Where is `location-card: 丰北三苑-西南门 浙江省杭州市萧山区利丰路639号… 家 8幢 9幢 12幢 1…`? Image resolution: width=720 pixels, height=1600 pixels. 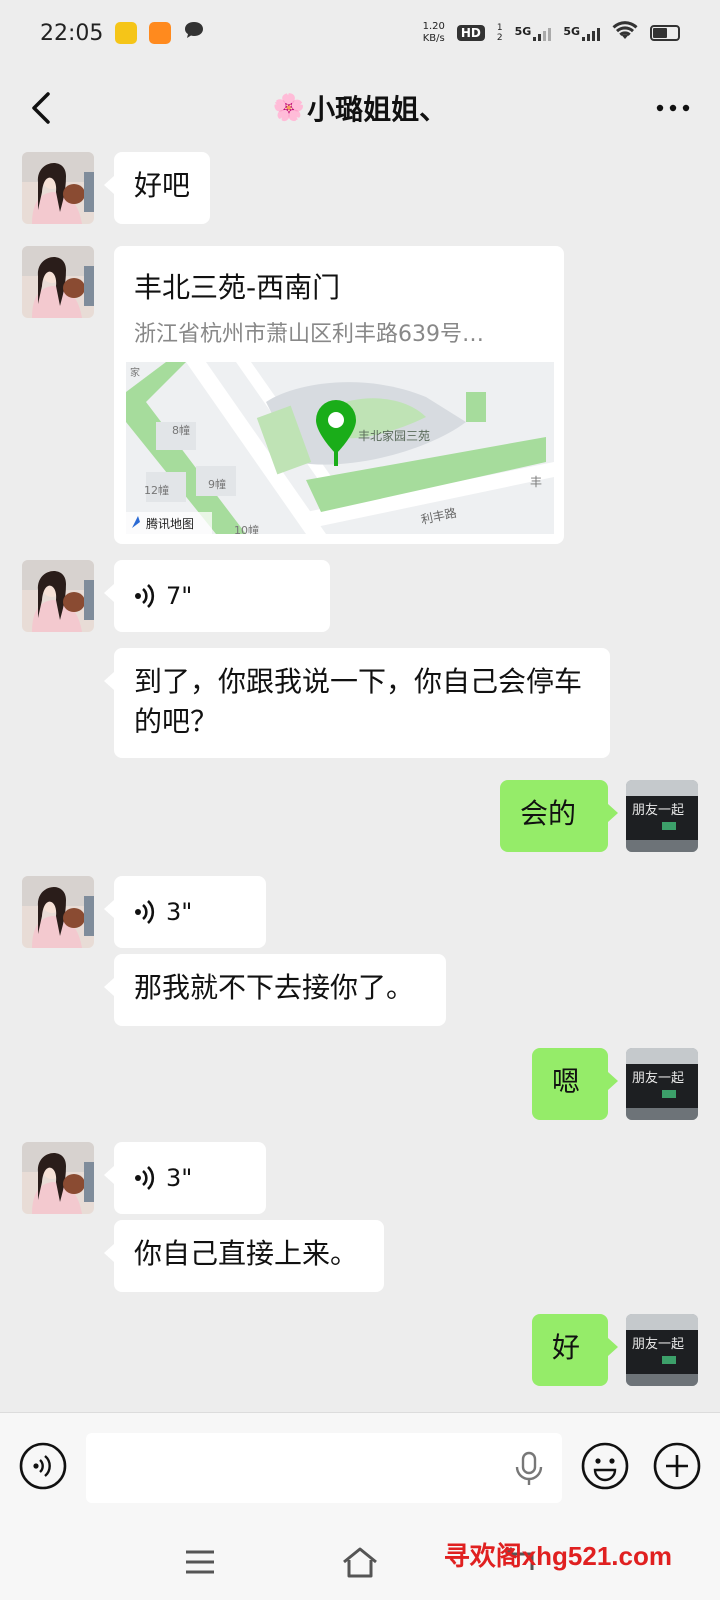 location-card: 丰北三苑-西南门 浙江省杭州市萧山区利丰路639号… 家 8幢 9幢 12幢 1… is located at coordinates (339, 395).